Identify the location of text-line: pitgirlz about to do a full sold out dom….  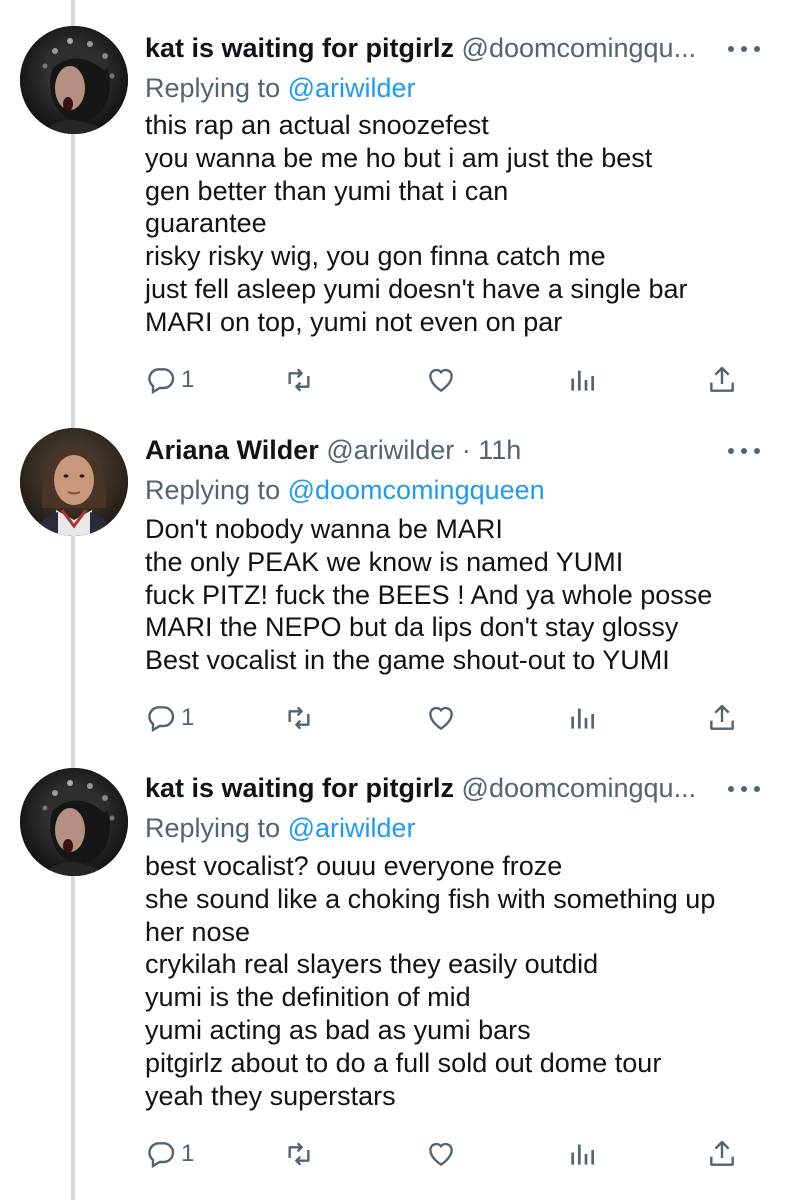
(403, 1062).